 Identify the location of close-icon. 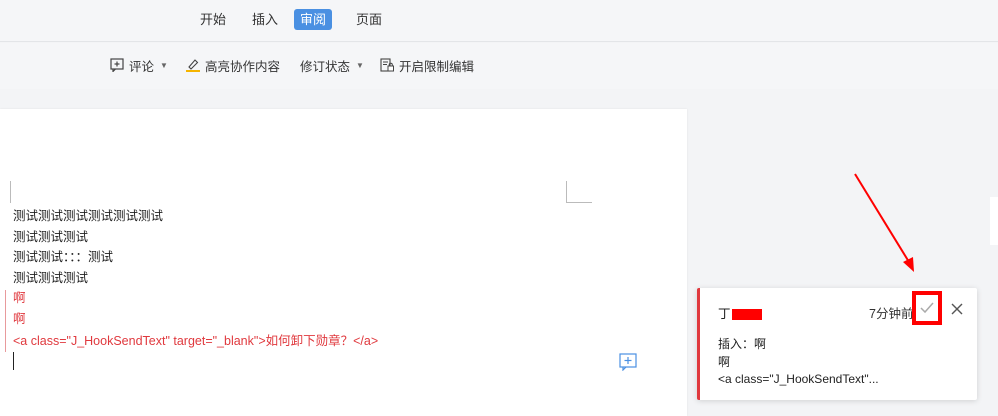
(957, 309).